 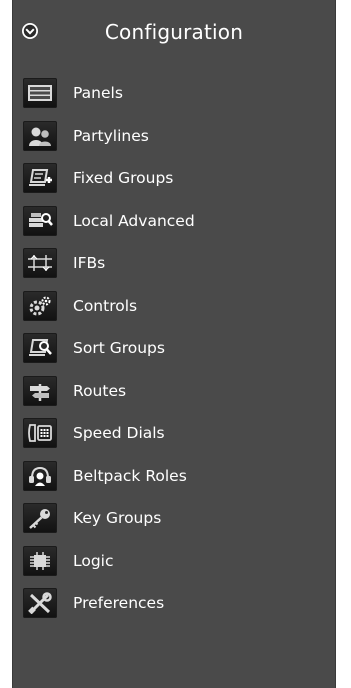 I want to click on menu-item-logic: Logic, so click(x=174, y=561).